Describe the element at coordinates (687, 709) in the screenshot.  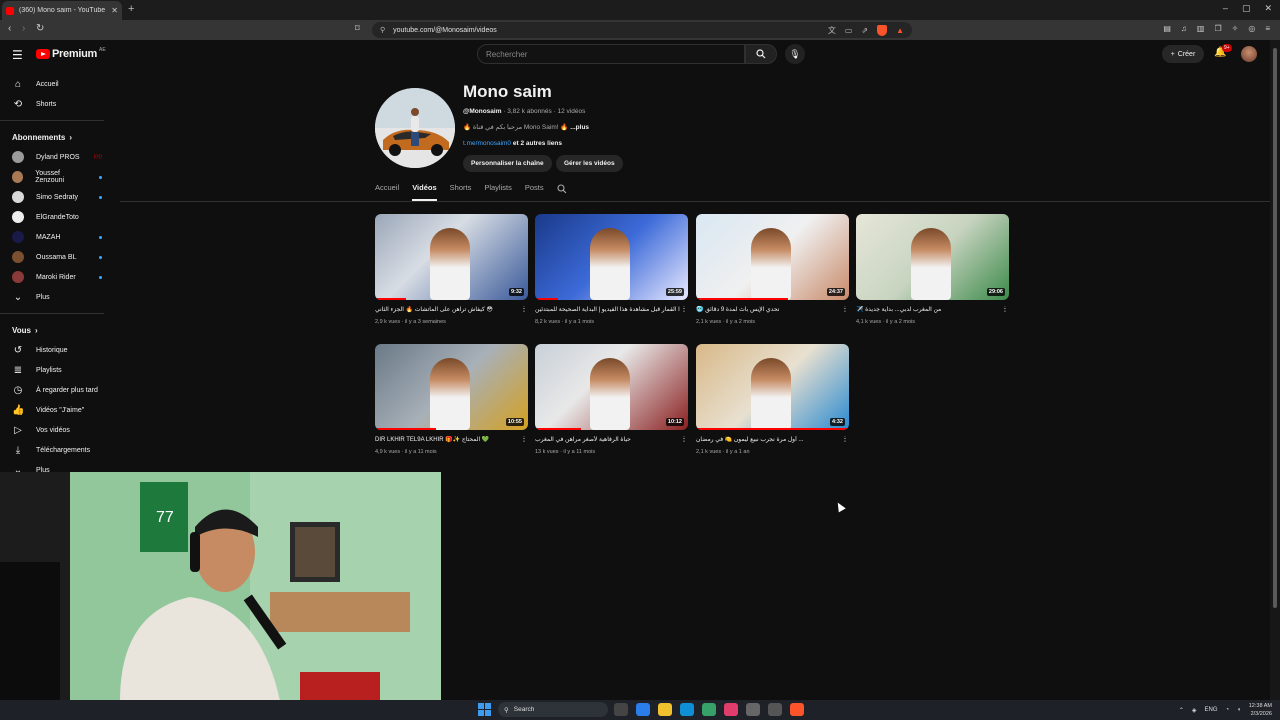
I see `edge-icon` at that location.